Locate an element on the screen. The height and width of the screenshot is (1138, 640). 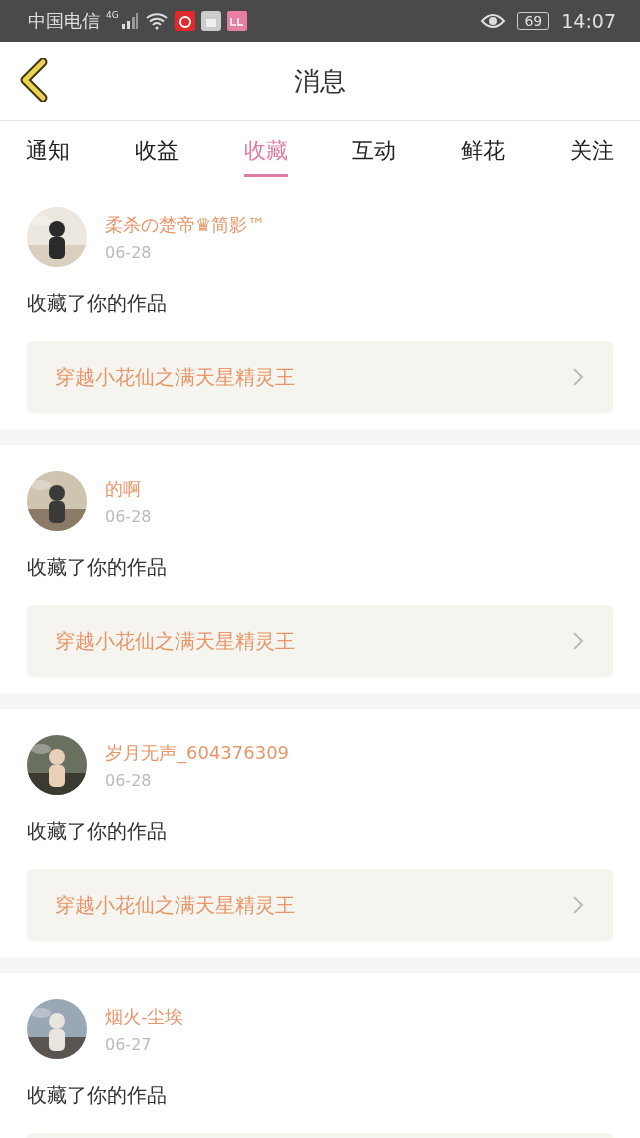
network-type: 4G is located at coordinates (112, 15).